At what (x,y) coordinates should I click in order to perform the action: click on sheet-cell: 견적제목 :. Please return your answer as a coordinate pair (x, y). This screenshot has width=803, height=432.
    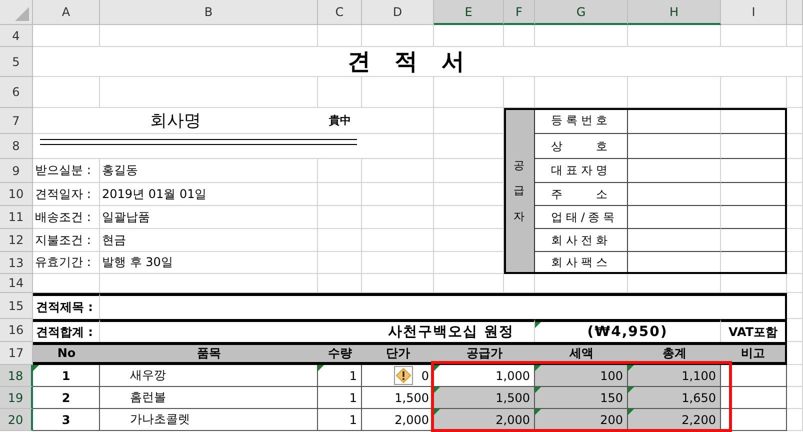
    Looking at the image, I should click on (66, 306).